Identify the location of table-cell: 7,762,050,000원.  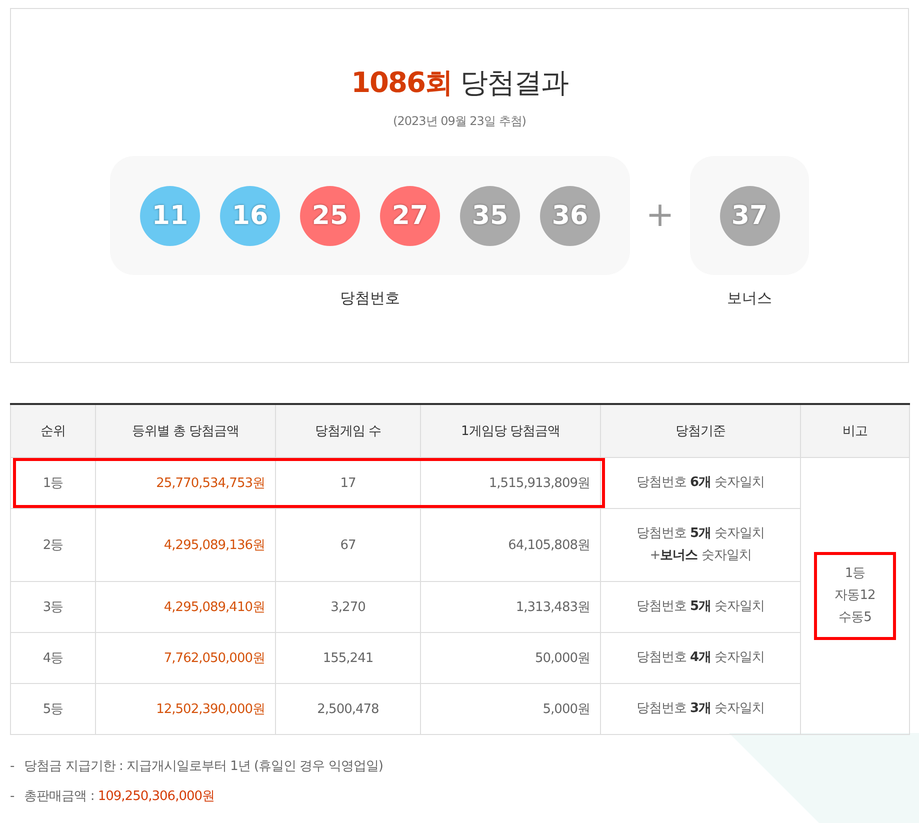
(186, 658).